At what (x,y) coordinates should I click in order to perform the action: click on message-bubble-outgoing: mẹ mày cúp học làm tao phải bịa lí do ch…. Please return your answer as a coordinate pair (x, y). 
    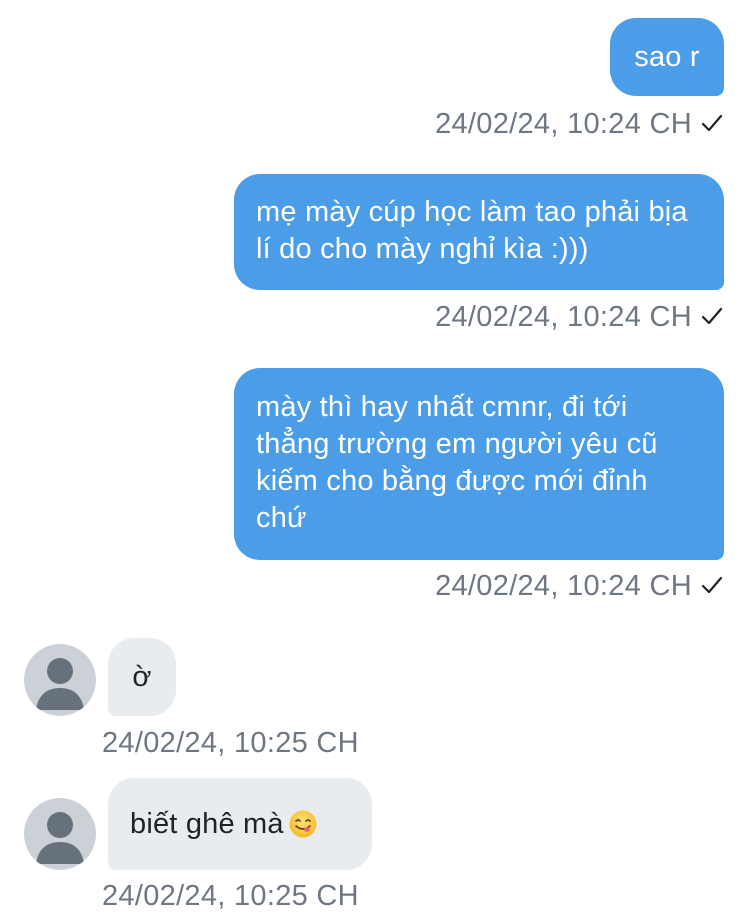
    Looking at the image, I should click on (479, 232).